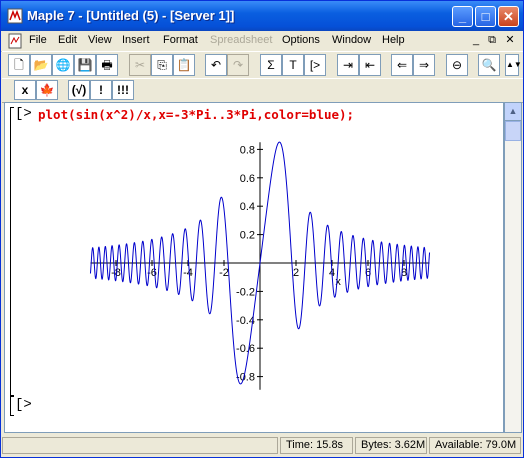 The height and width of the screenshot is (458, 524). What do you see at coordinates (508, 16) in the screenshot?
I see `close-button: ✕` at bounding box center [508, 16].